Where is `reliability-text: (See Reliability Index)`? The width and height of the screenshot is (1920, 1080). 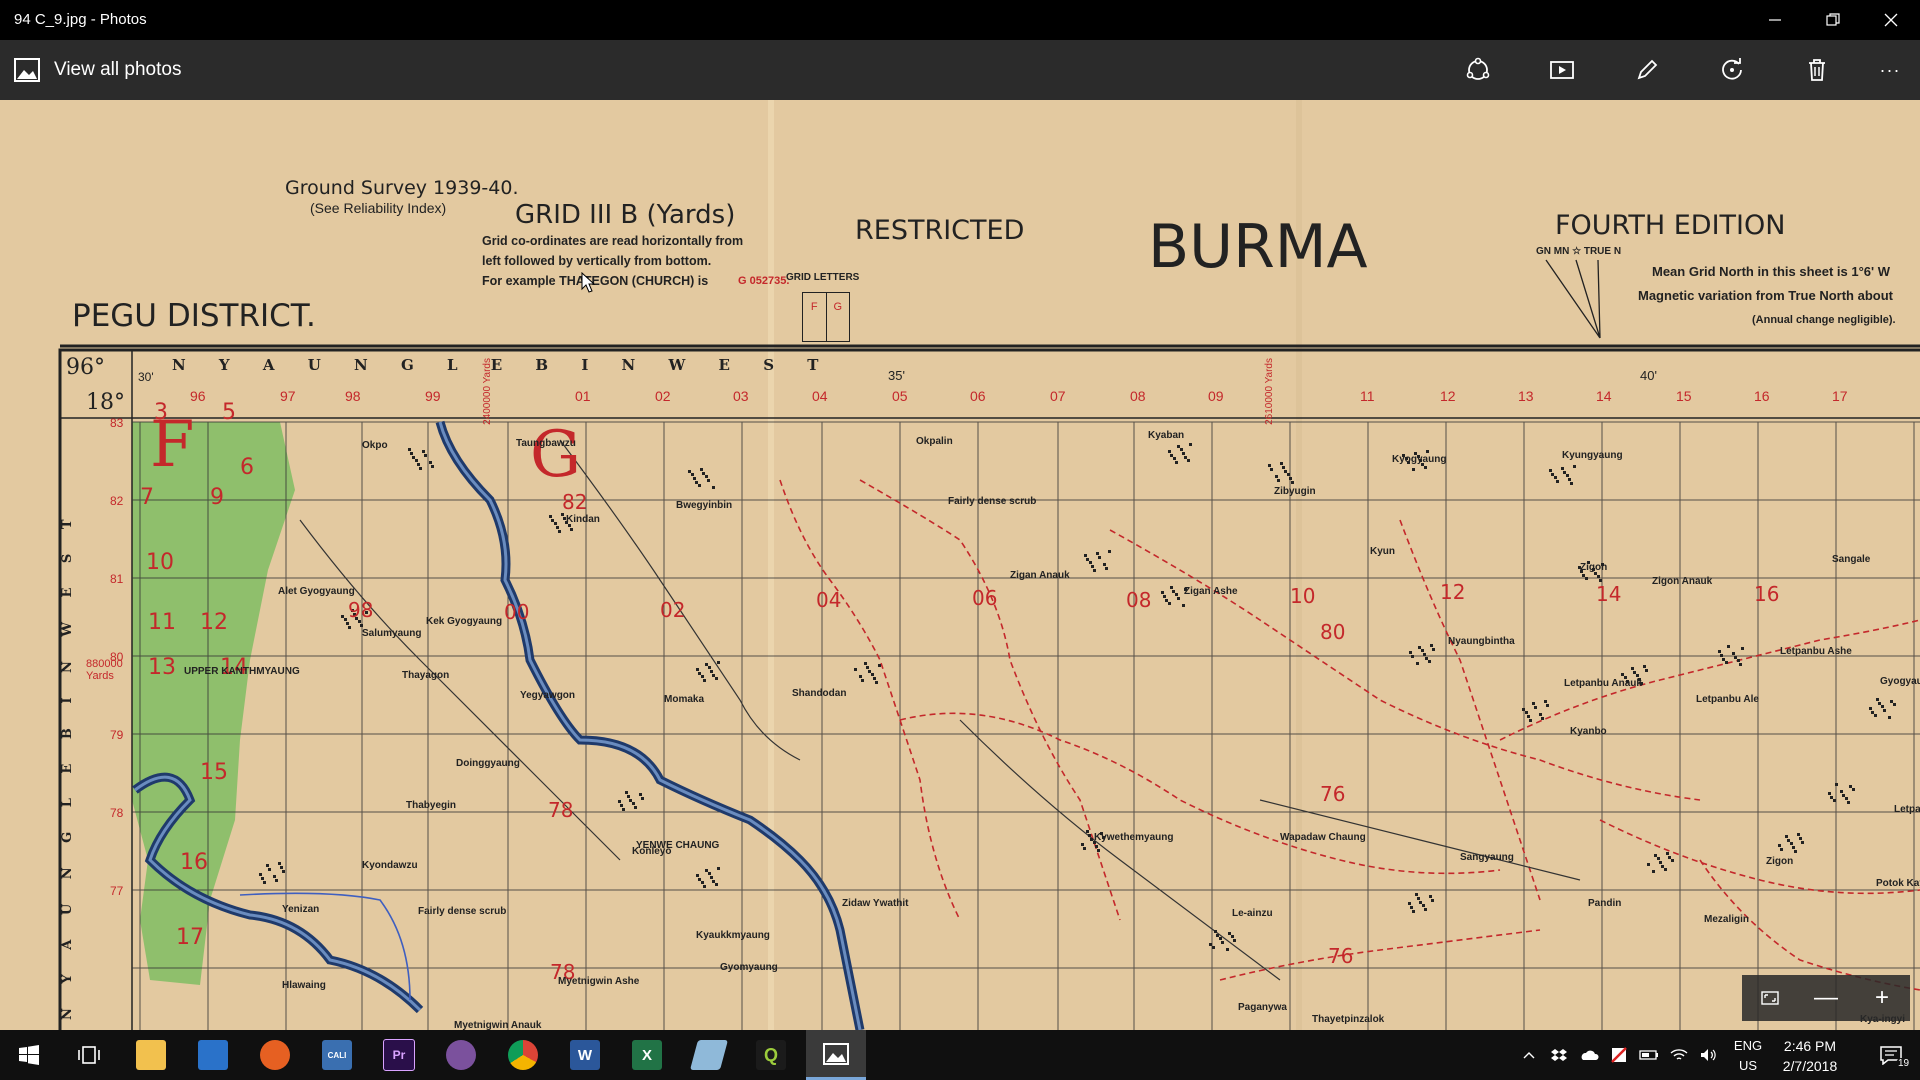
reliability-text: (See Reliability Index) is located at coordinates (378, 208).